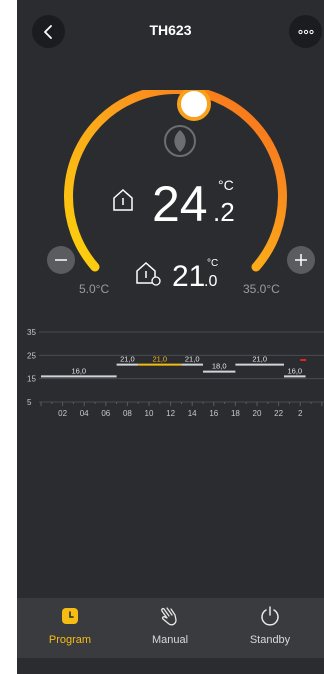 This screenshot has width=324, height=674. Describe the element at coordinates (70, 640) in the screenshot. I see `nav-program-label: Program` at that location.